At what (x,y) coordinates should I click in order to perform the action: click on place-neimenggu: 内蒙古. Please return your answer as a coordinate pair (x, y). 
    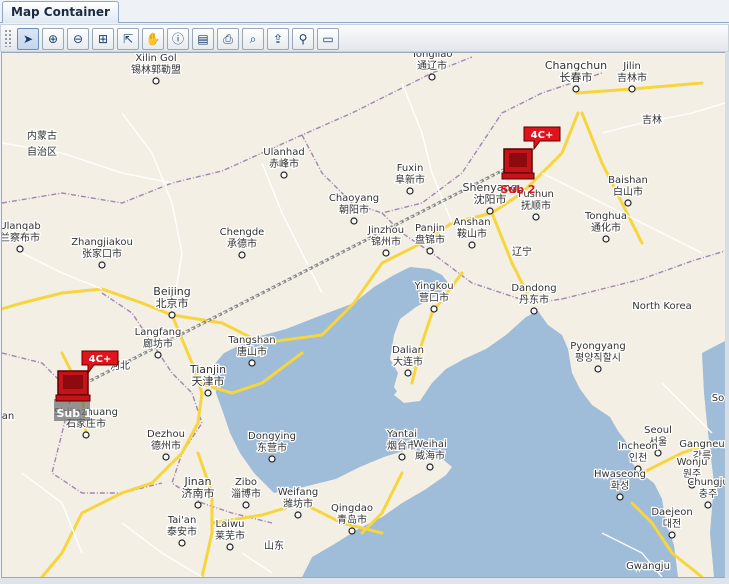
    Looking at the image, I should click on (42, 136).